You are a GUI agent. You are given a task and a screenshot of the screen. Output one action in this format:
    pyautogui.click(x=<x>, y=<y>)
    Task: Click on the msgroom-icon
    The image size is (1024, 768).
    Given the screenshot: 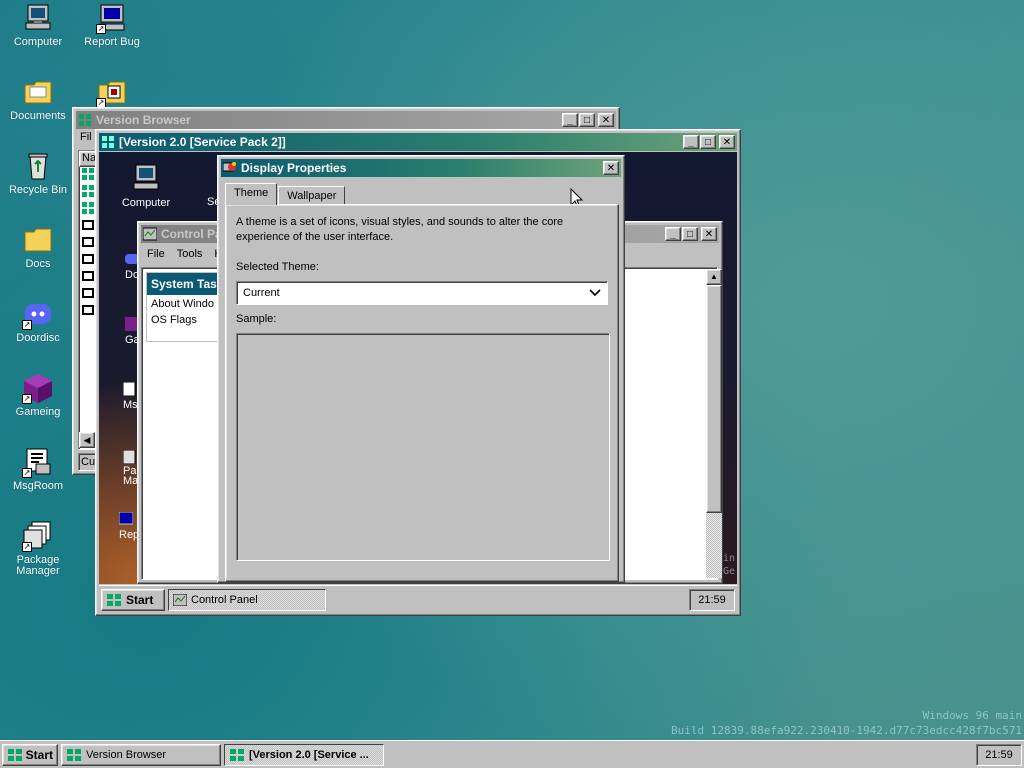 What is the action you would take?
    pyautogui.click(x=129, y=389)
    